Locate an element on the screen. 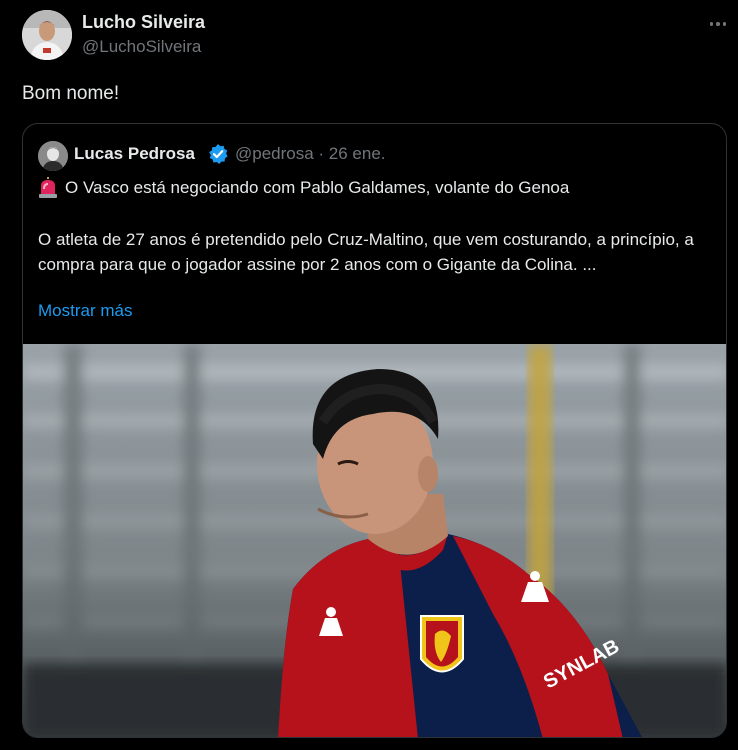  author-avatar is located at coordinates (47, 35).